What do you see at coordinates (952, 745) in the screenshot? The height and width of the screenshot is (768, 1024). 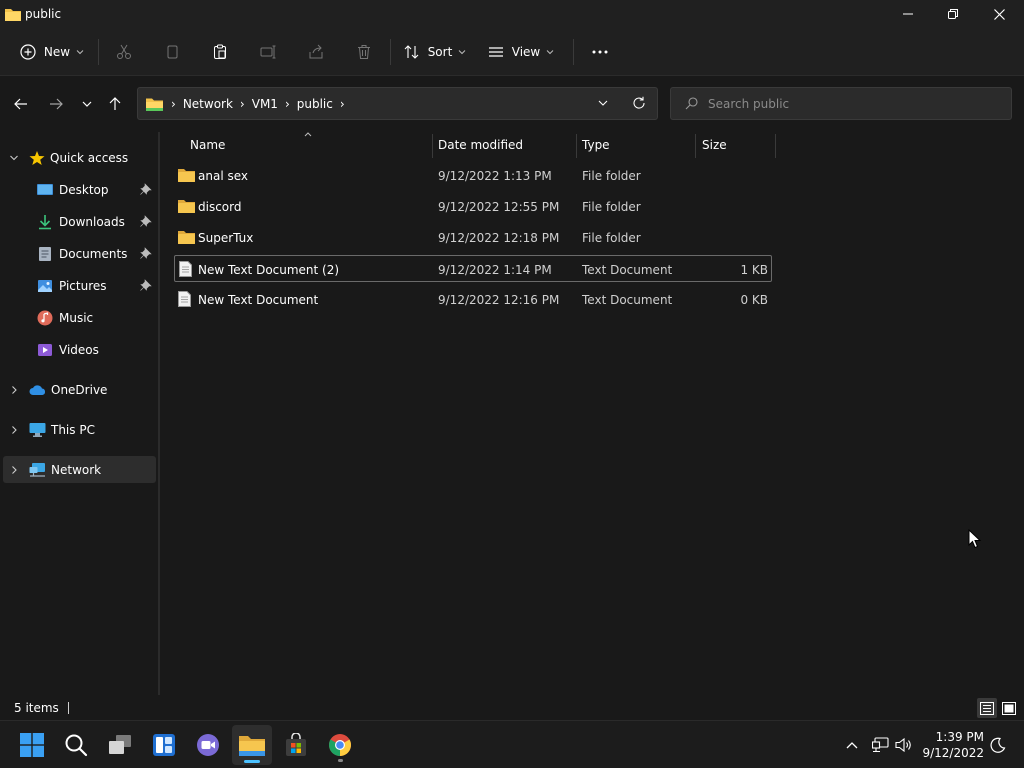 I see `clock: 1:39 PM 9/12/2022` at bounding box center [952, 745].